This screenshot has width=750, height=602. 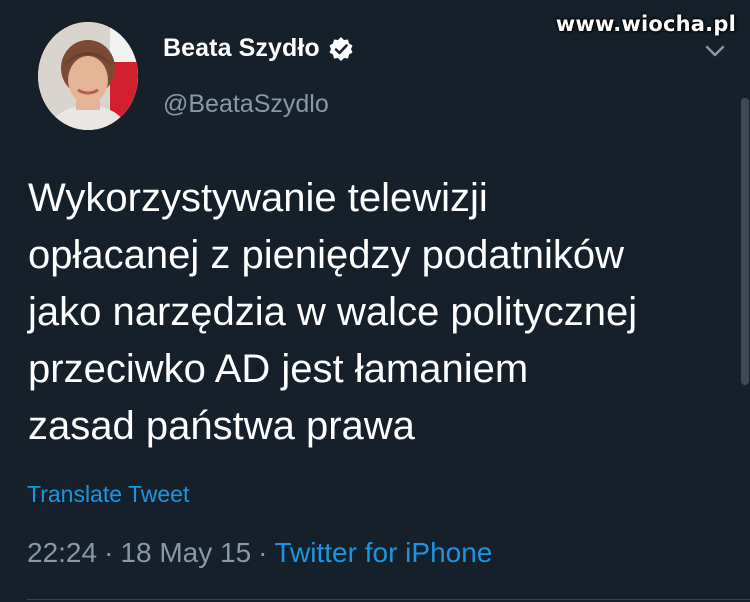 I want to click on tweet-meta: 22:24 · 18 May 15 · Twitter for iPhone, so click(x=259, y=553).